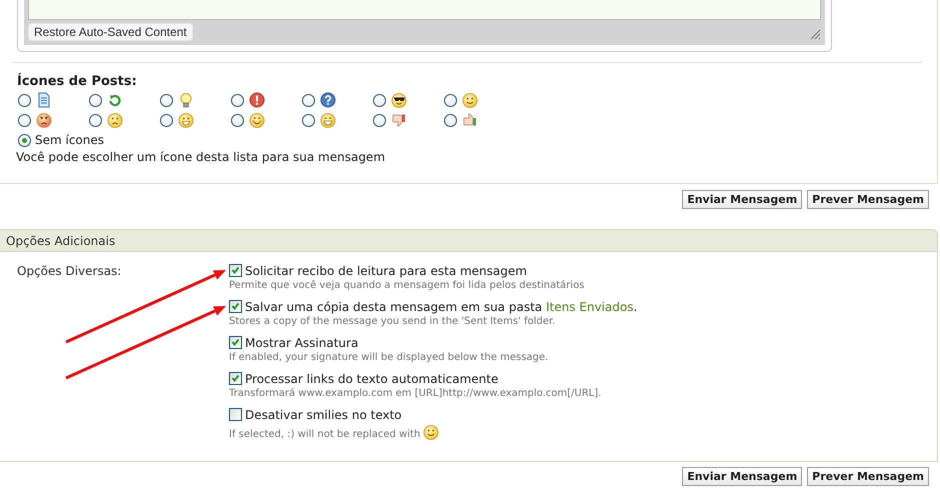 The image size is (940, 498). What do you see at coordinates (328, 120) in the screenshot?
I see `laughing-face-icon` at bounding box center [328, 120].